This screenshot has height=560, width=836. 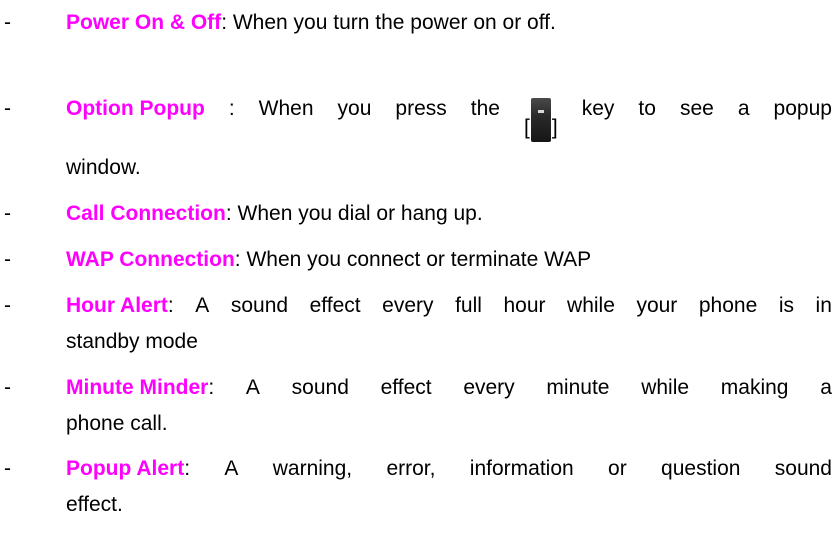 I want to click on desc-power: : When you turn the power on or off., so click(x=388, y=22).